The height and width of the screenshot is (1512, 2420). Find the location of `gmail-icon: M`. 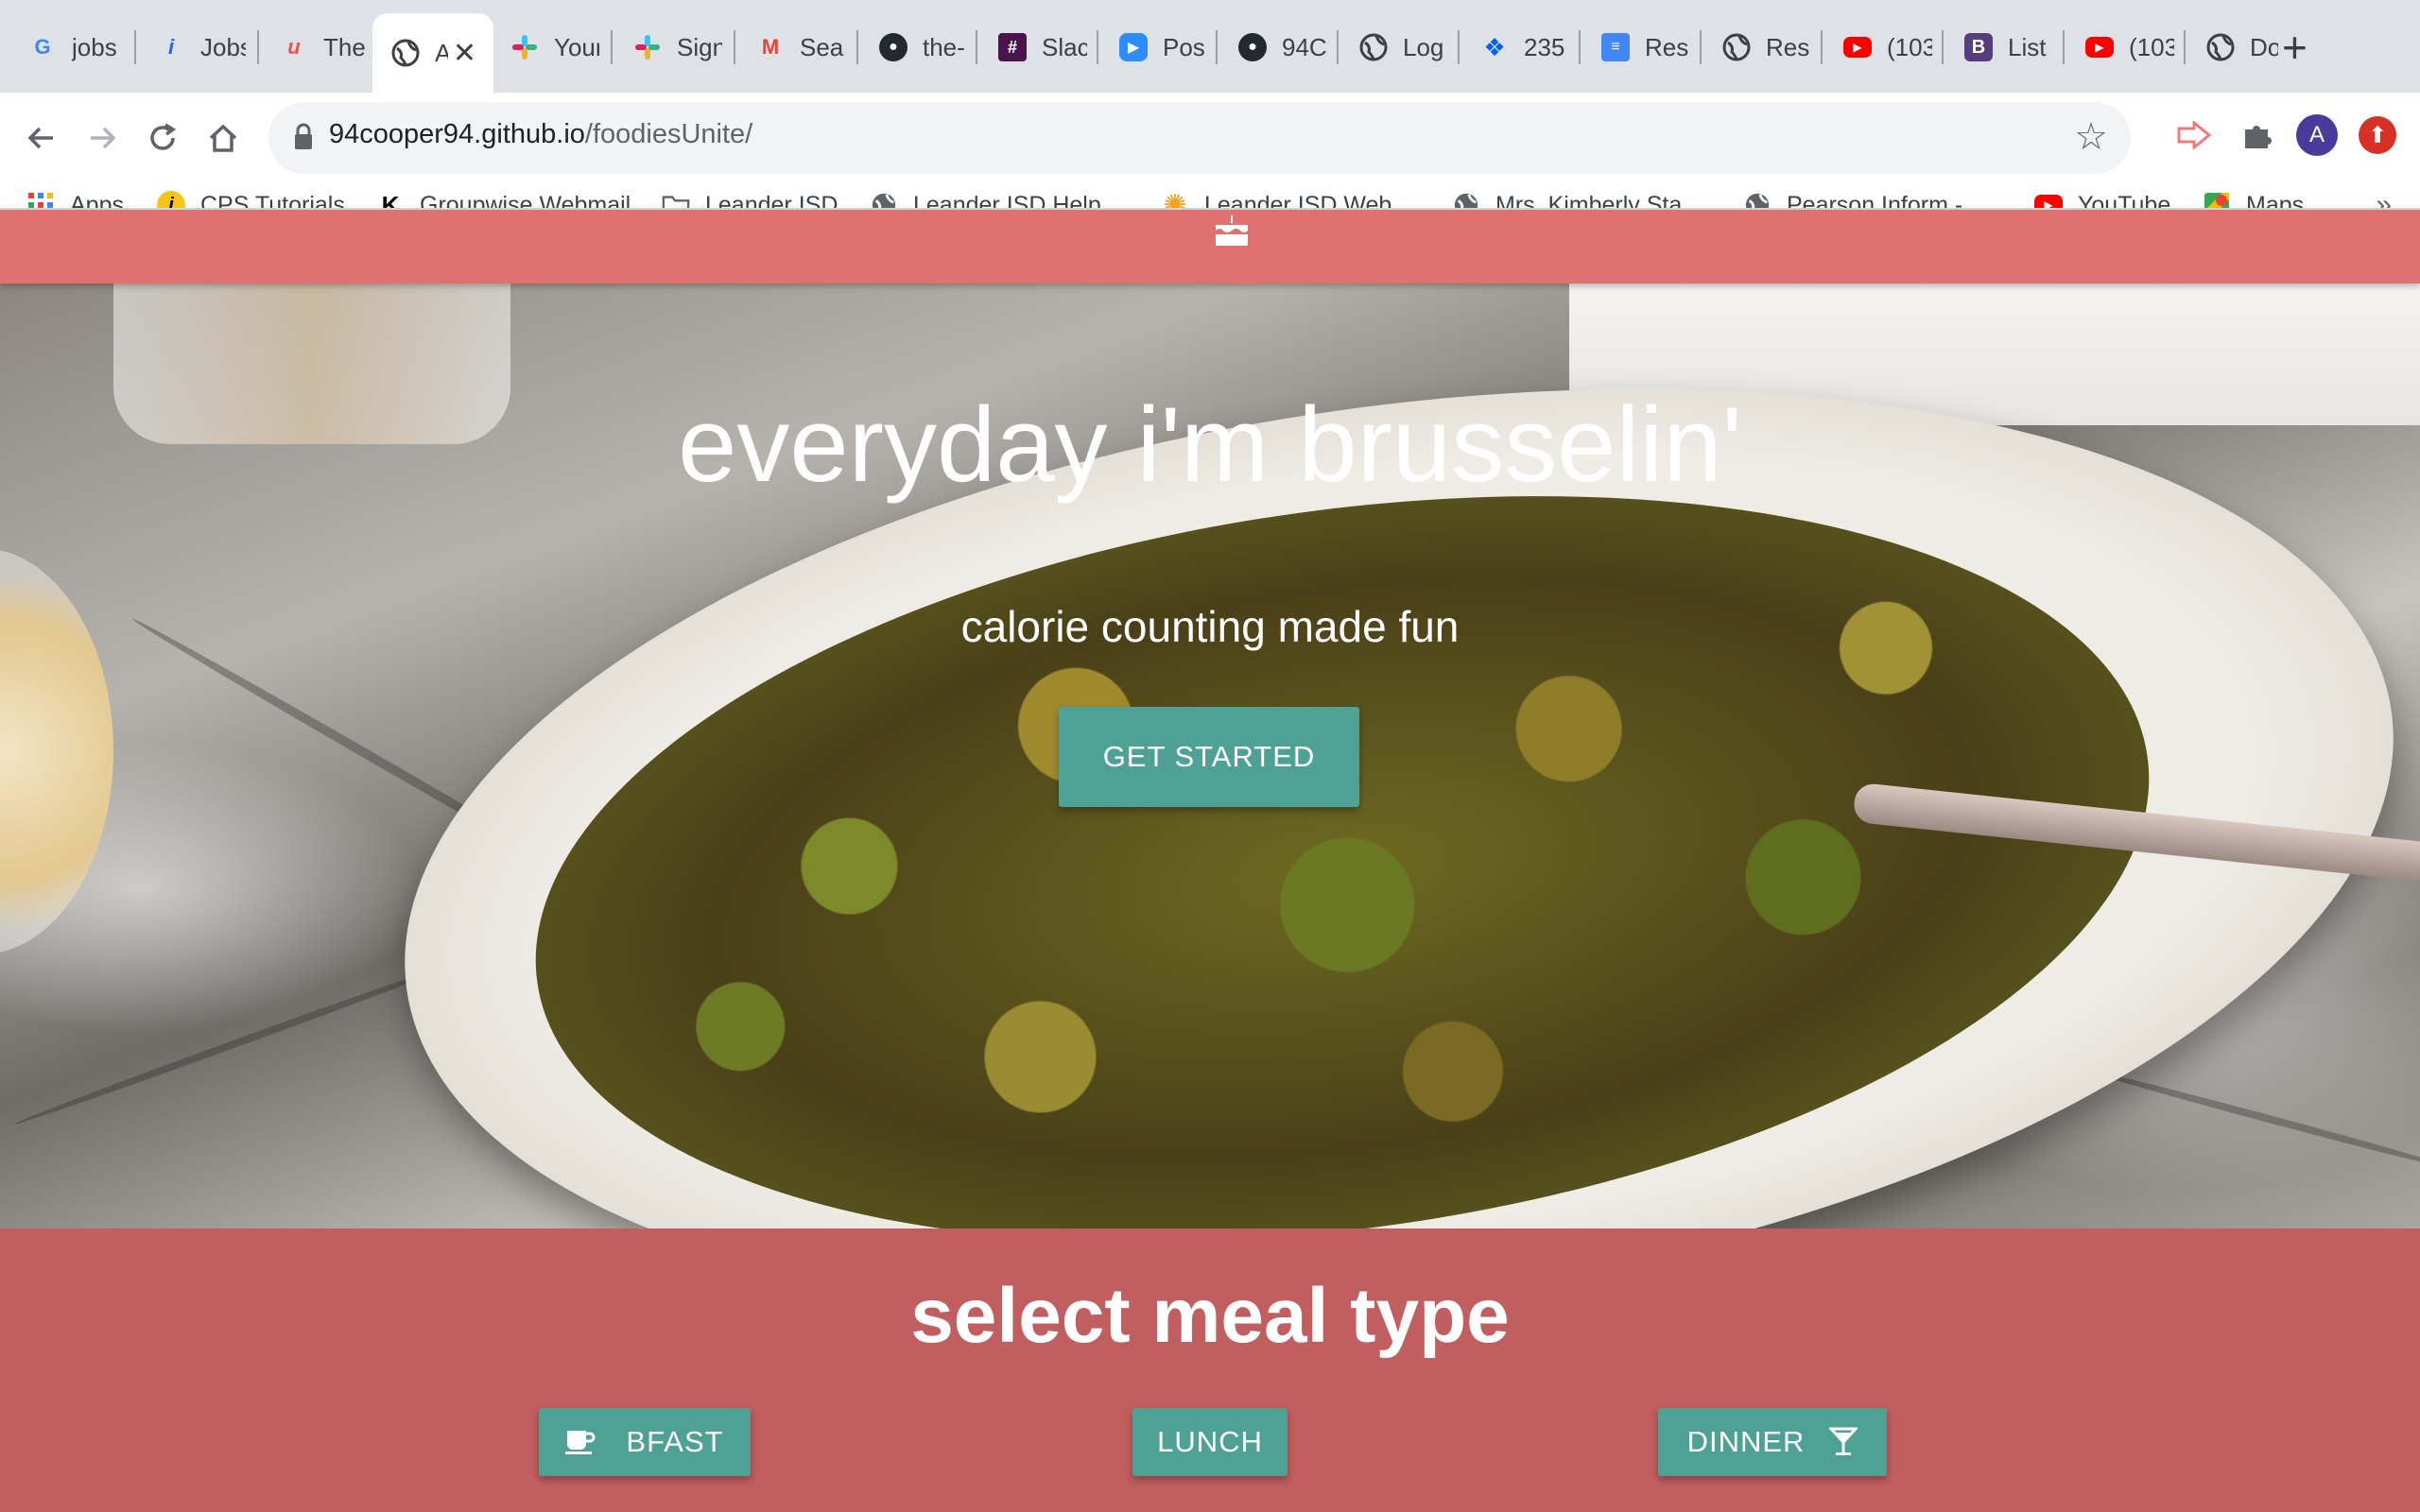

gmail-icon: M is located at coordinates (770, 47).